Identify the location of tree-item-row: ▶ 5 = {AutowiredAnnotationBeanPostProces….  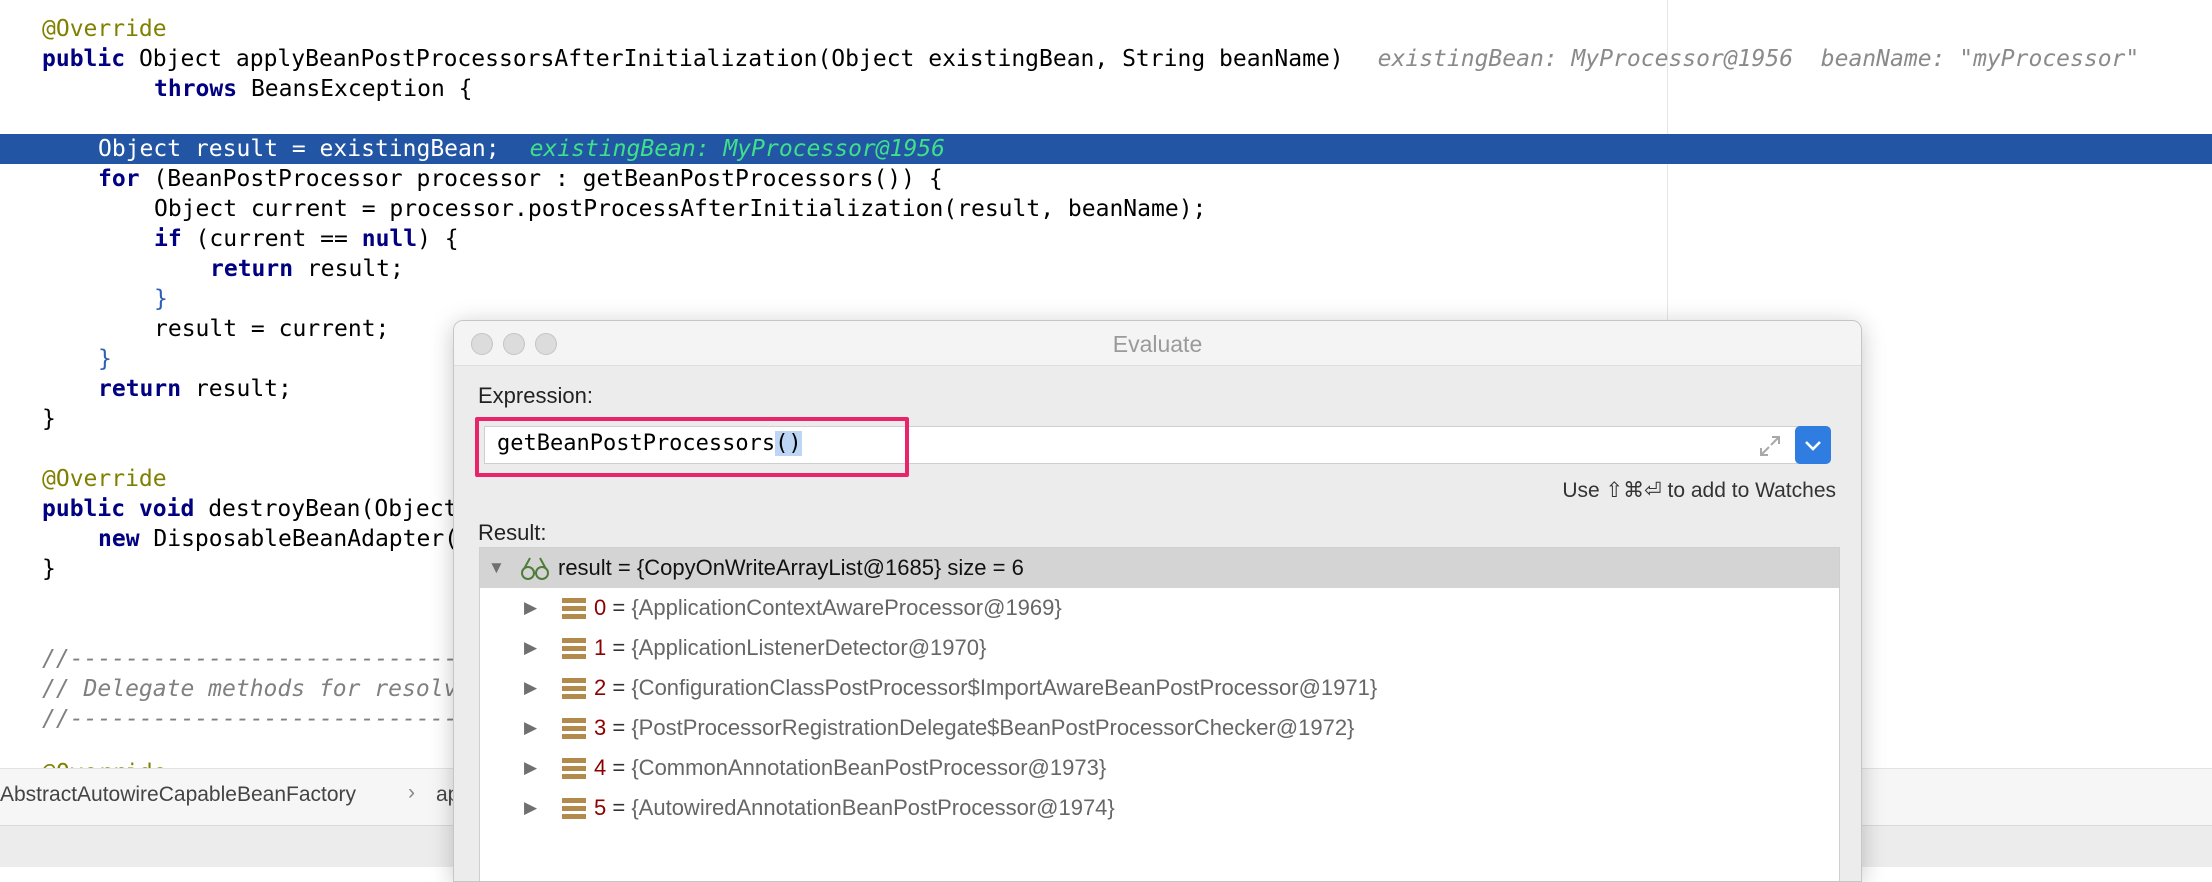
(1159, 808).